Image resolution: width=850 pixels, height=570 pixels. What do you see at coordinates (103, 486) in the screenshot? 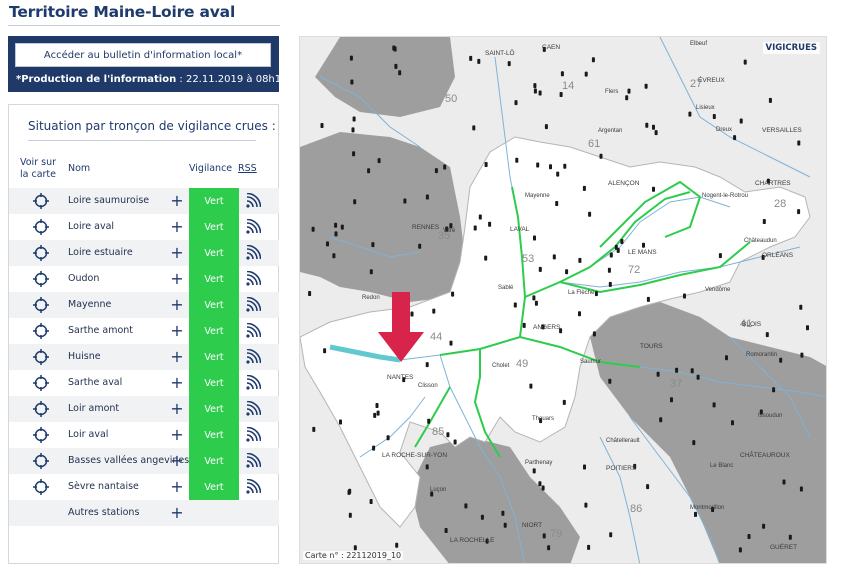
I see `troncon-name: Sèvre nantaise` at bounding box center [103, 486].